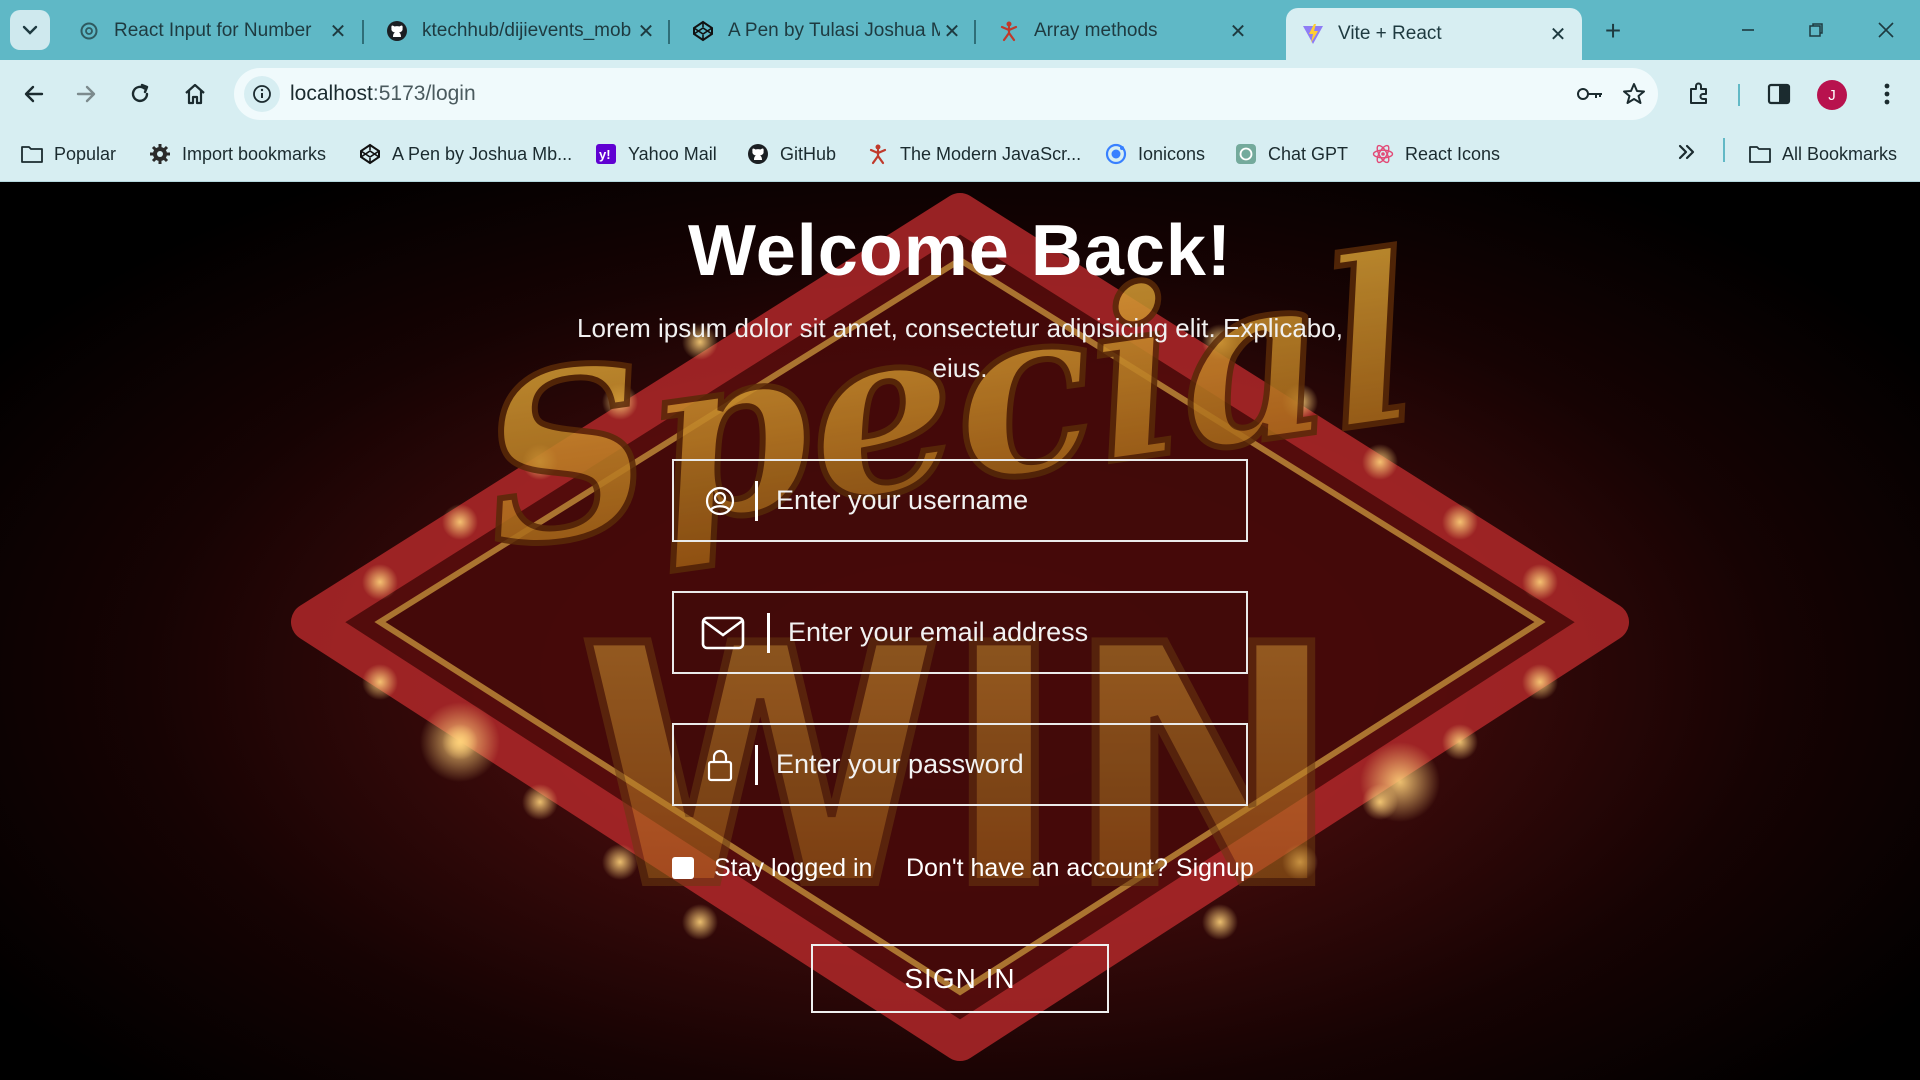 The image size is (1920, 1080). I want to click on signup-prompt-text: Don't have an account?, so click(1037, 867).